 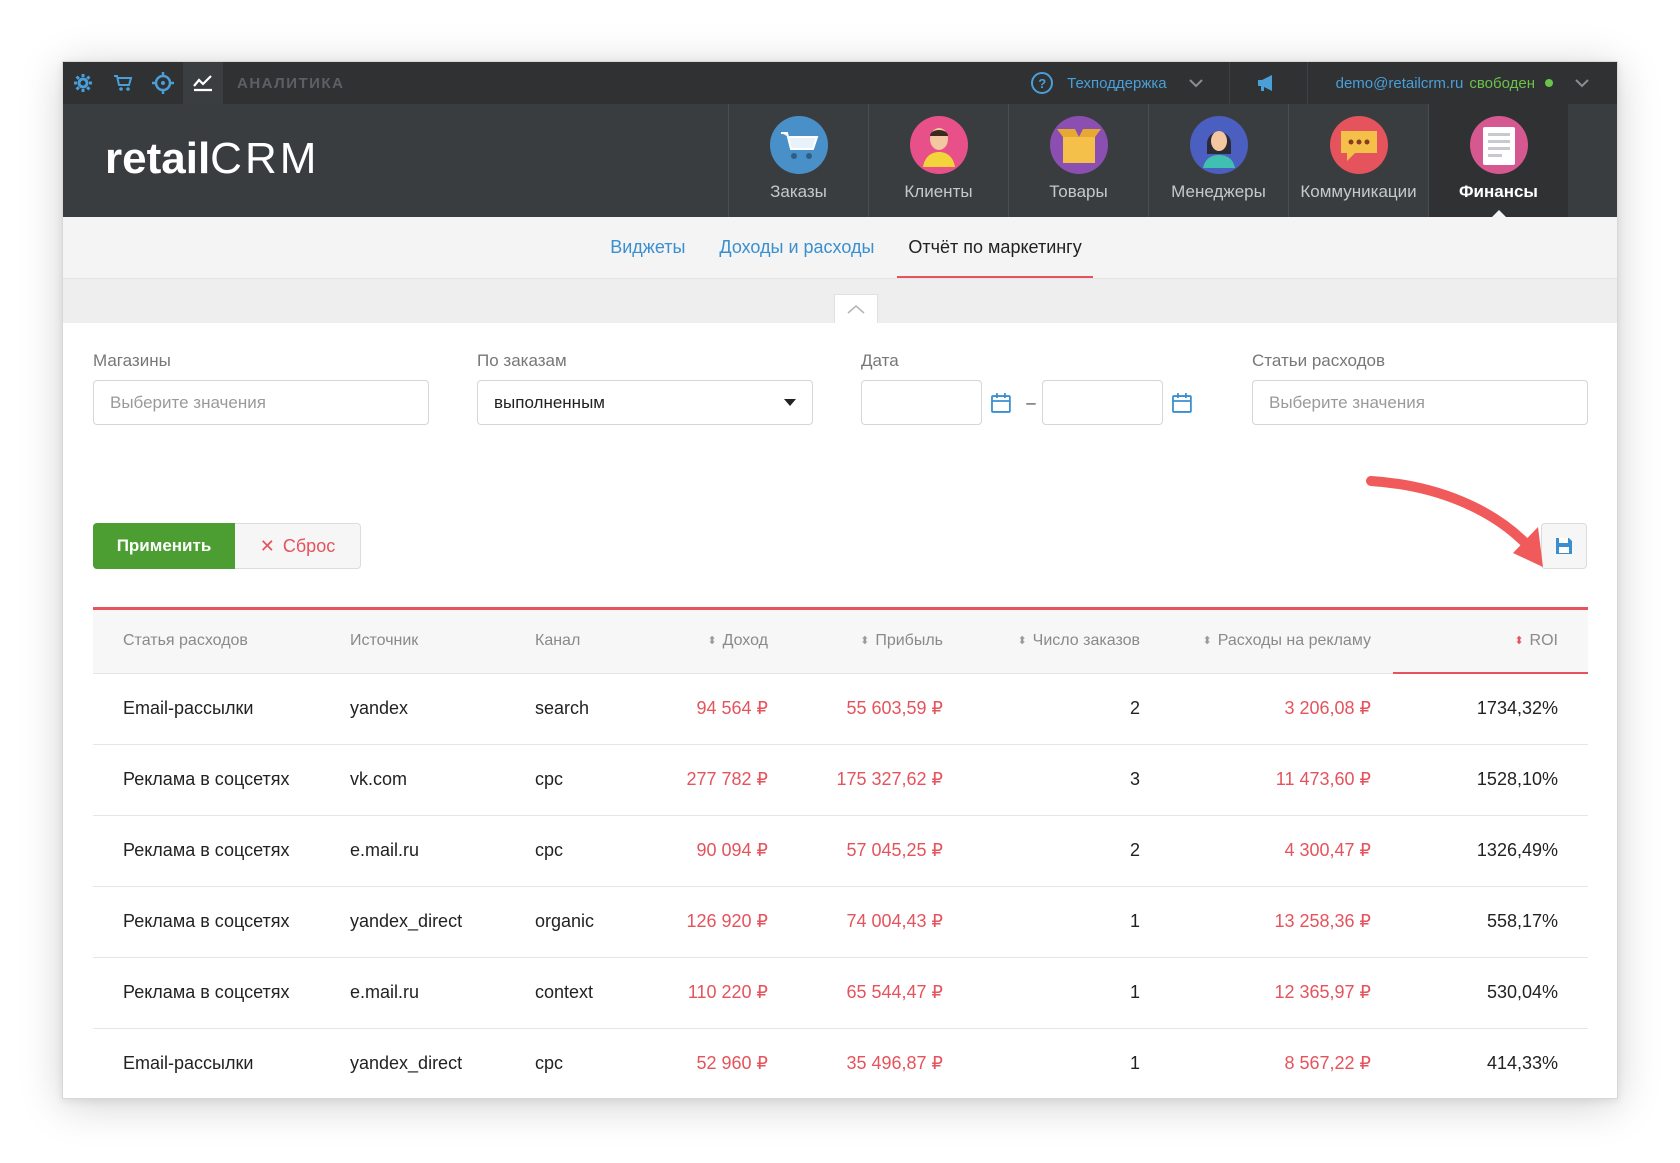 I want to click on sort-icon: ⬍, so click(x=865, y=641).